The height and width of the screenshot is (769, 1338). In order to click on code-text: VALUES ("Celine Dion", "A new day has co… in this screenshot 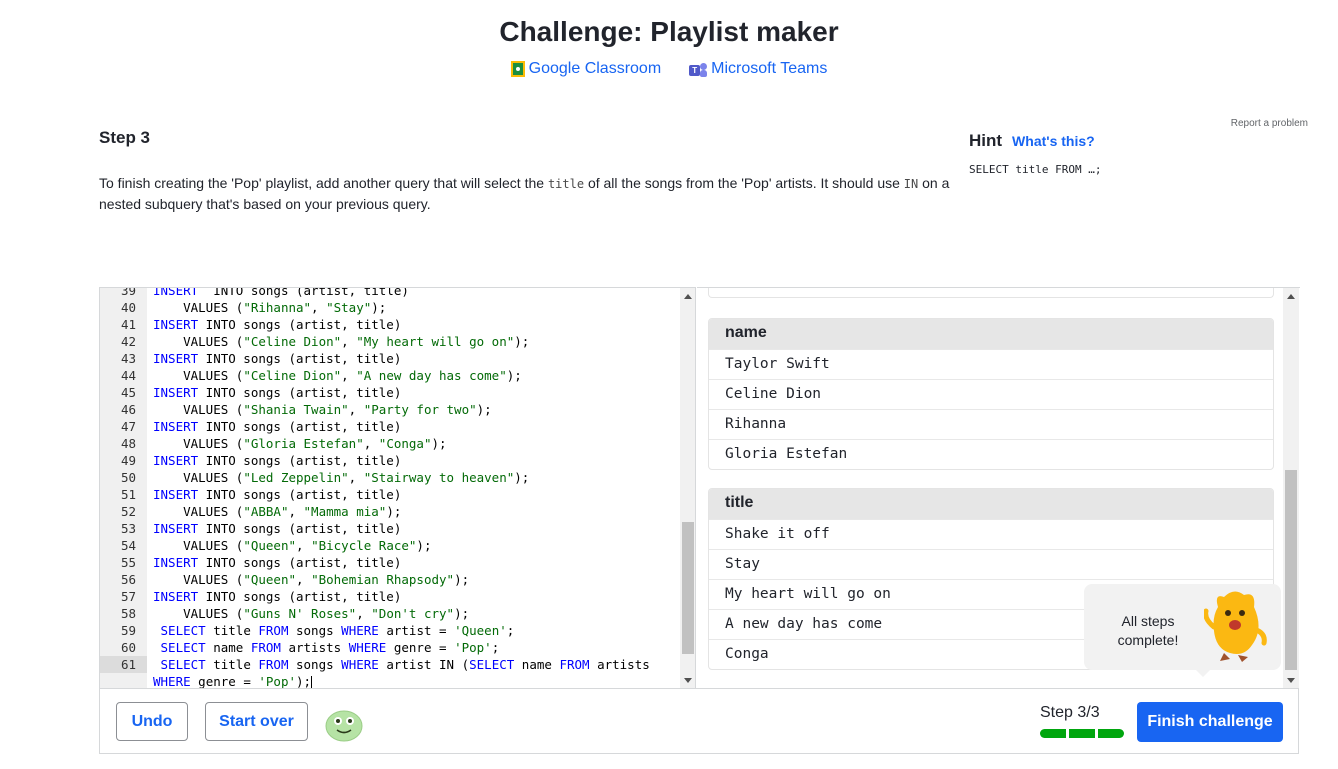, I will do `click(337, 375)`.